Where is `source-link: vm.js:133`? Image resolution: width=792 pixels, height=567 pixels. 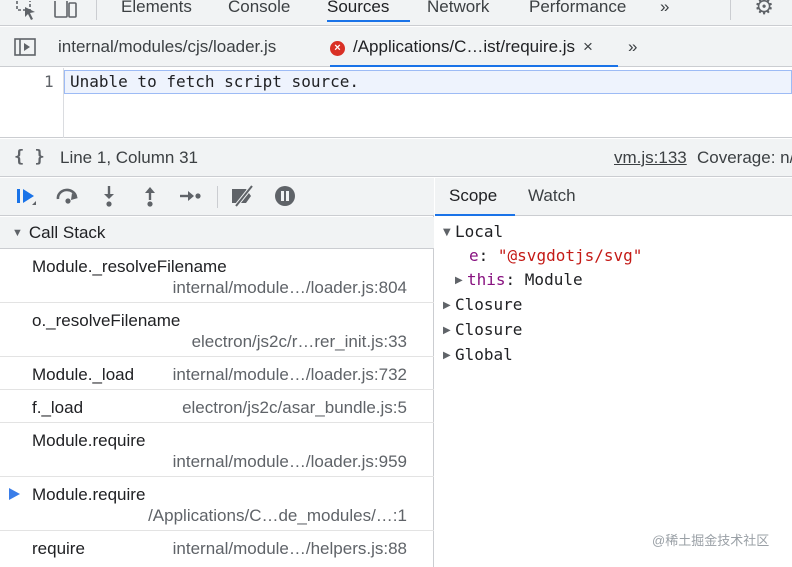 source-link: vm.js:133 is located at coordinates (650, 158).